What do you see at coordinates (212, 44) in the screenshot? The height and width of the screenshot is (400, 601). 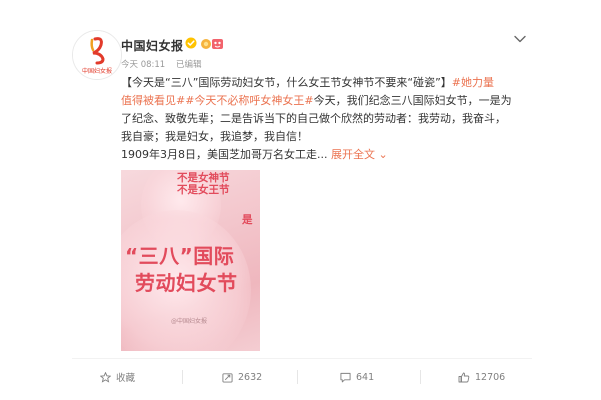 I see `badge-icon` at bounding box center [212, 44].